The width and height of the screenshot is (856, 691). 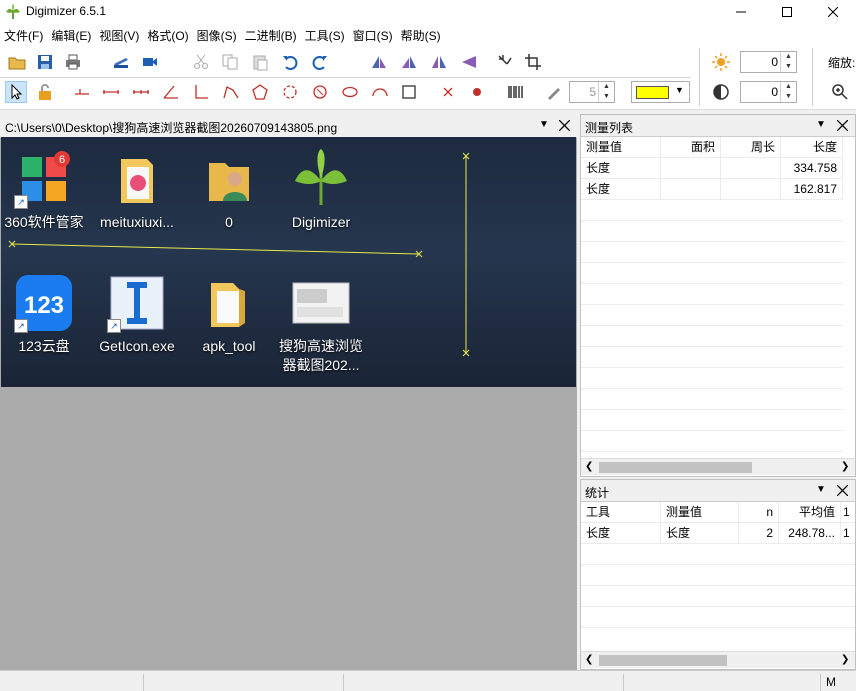 What do you see at coordinates (759, 533) in the screenshot?
I see `table-cell: 2` at bounding box center [759, 533].